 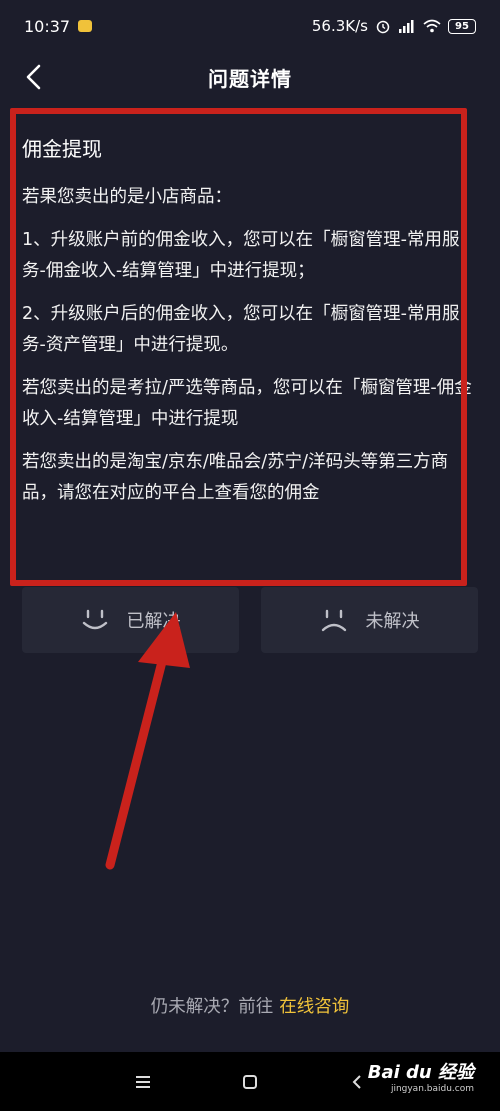 I want to click on notification-icon, so click(x=85, y=26).